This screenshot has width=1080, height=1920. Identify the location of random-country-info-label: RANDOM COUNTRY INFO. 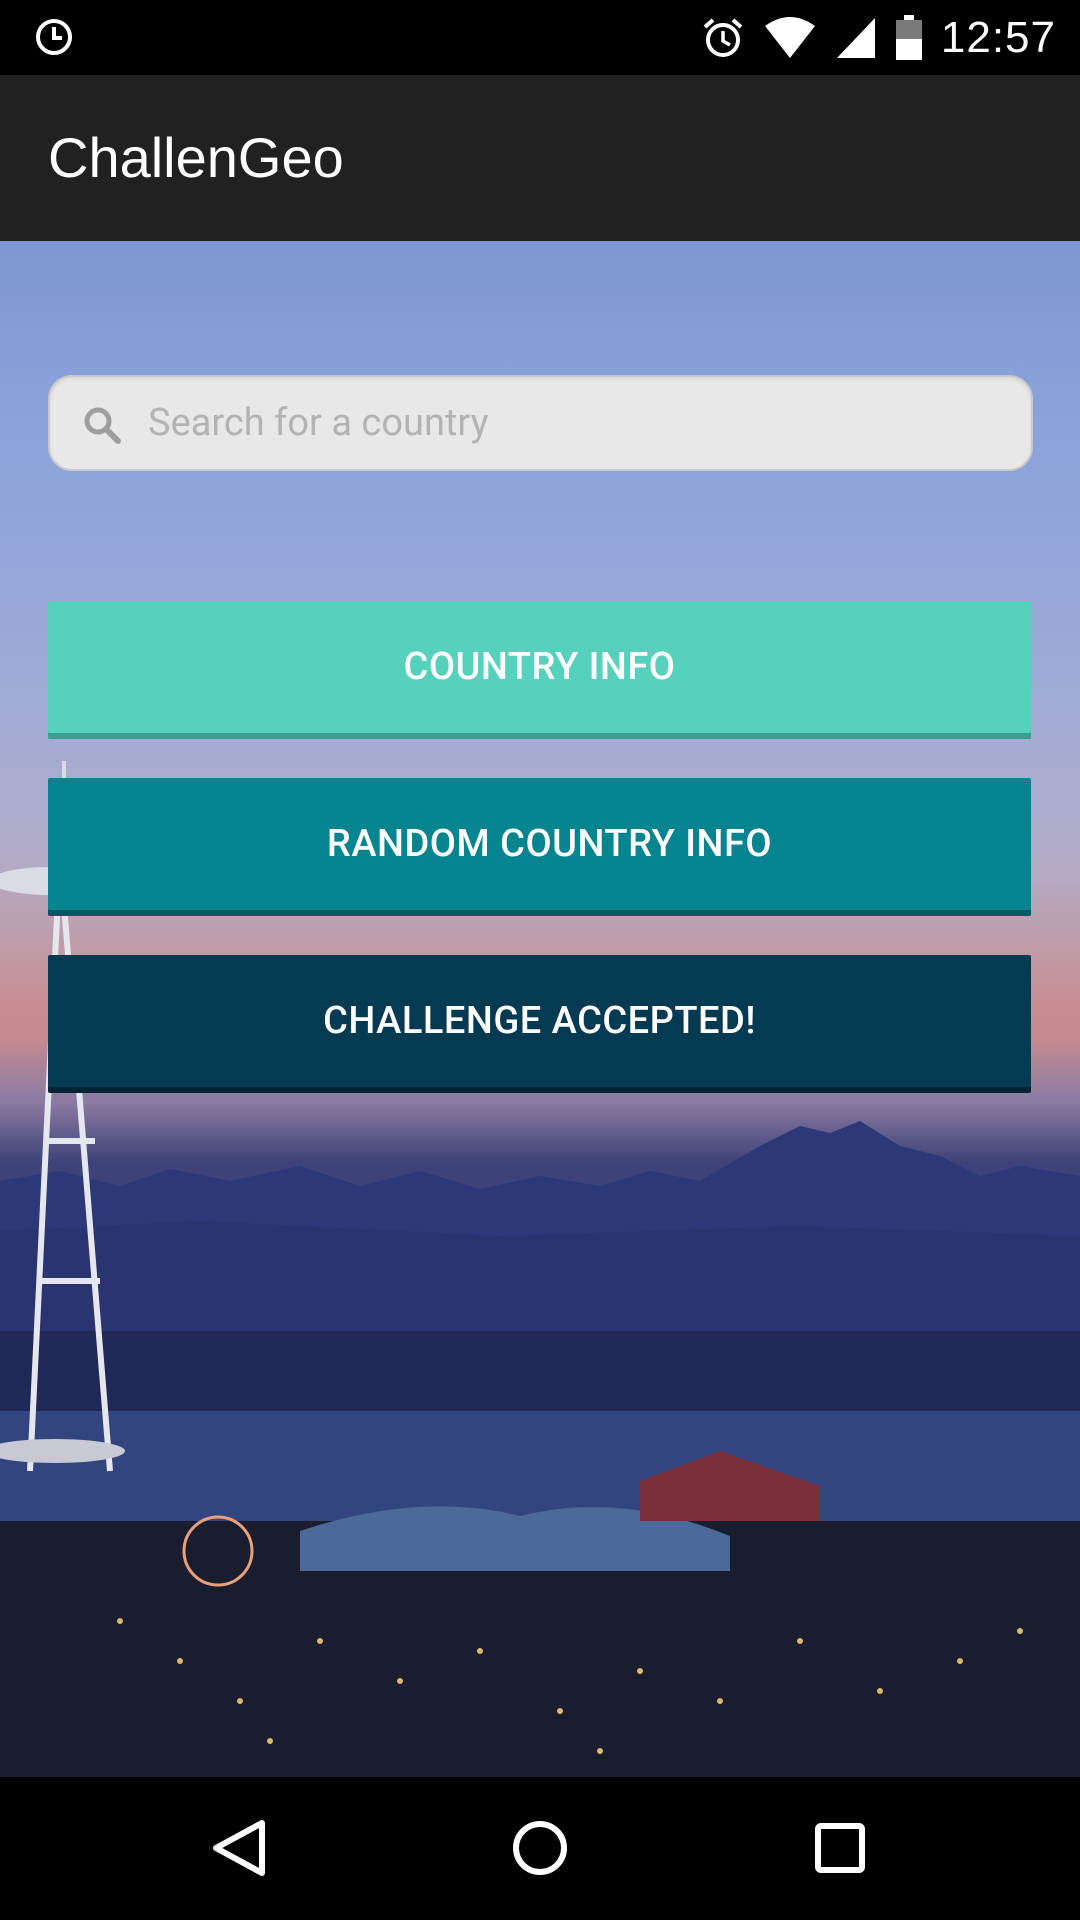
(549, 844).